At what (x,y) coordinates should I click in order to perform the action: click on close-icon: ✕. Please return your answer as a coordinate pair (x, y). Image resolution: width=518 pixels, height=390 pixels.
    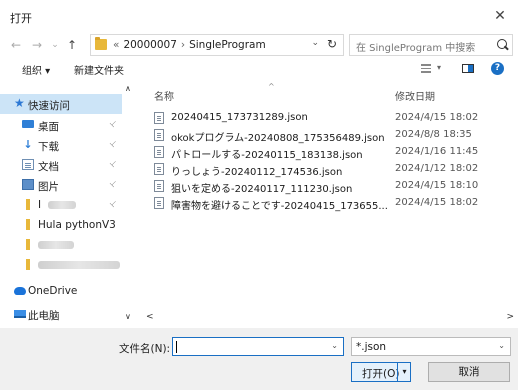
    Looking at the image, I should click on (500, 16).